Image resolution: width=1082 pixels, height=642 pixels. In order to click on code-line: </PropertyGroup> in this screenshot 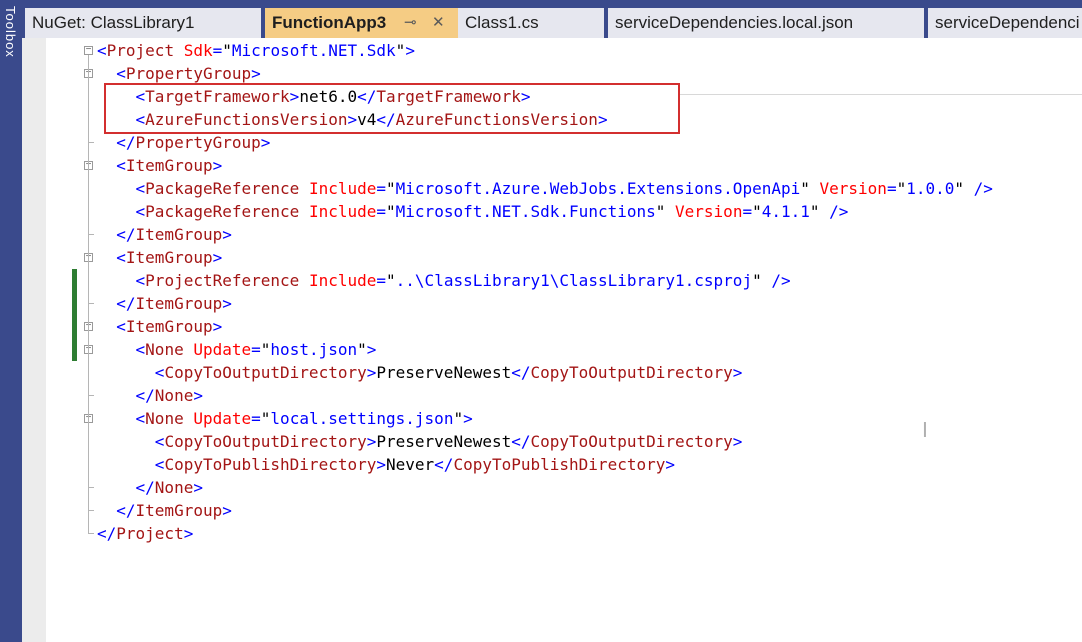, I will do `click(183, 142)`.